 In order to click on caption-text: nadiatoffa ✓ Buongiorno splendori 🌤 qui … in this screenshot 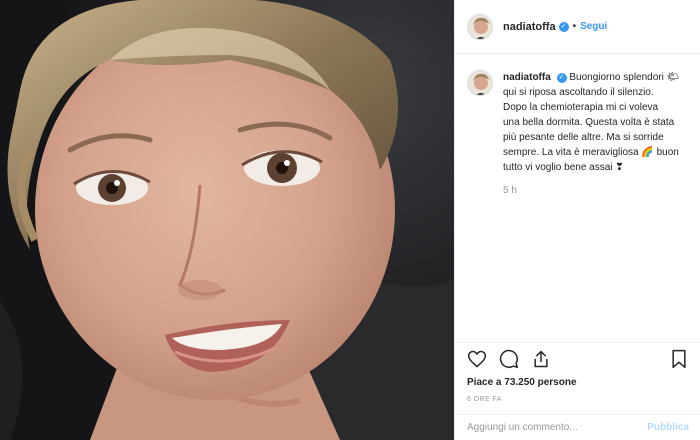, I will do `click(591, 122)`.